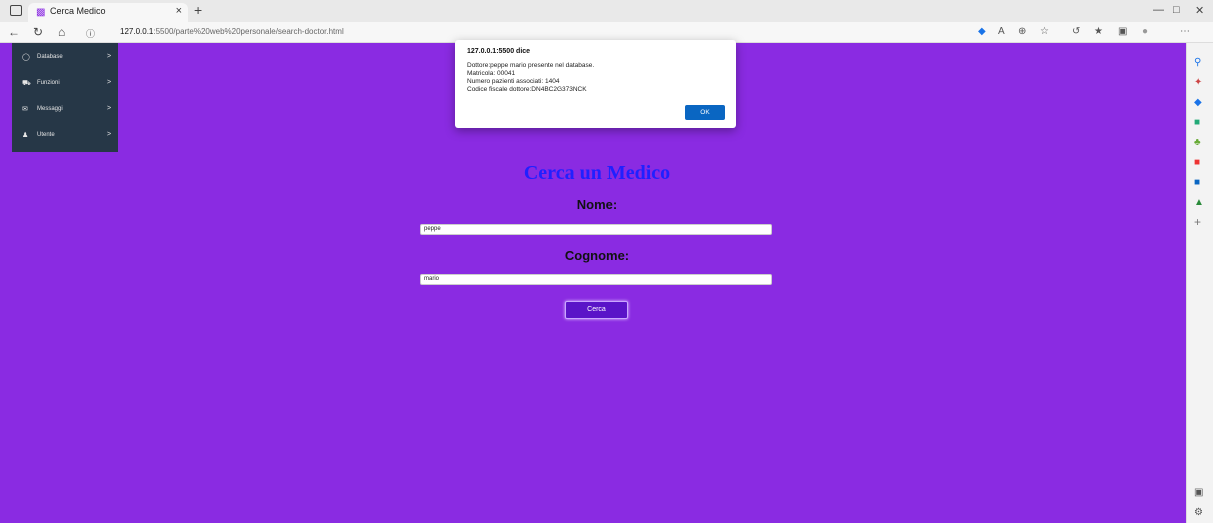  I want to click on sidebar-item-utente: ♟ Utente >, so click(65, 136).